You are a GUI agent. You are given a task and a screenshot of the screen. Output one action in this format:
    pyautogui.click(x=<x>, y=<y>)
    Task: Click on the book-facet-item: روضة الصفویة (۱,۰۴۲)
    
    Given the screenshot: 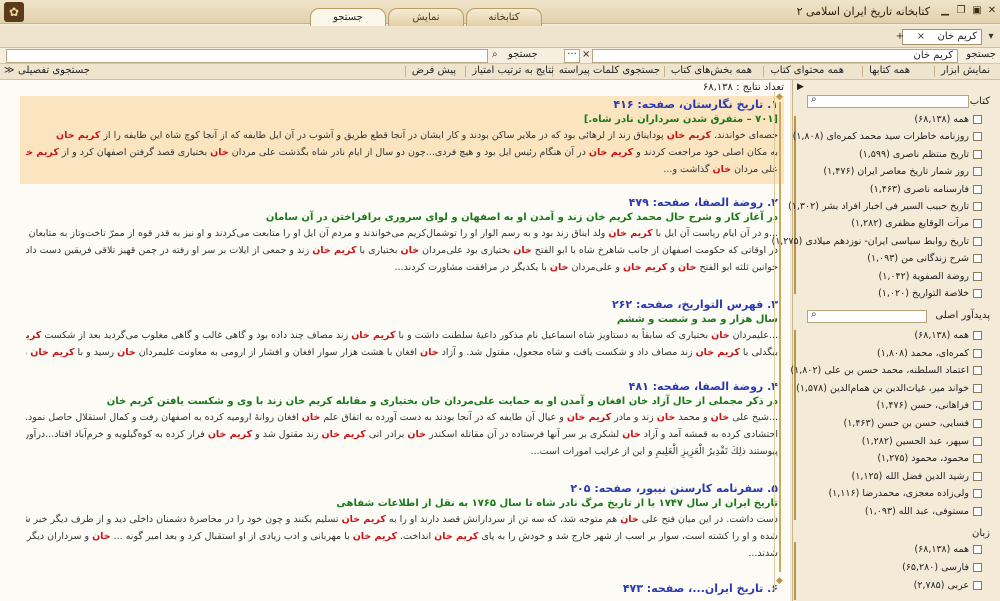 What is the action you would take?
    pyautogui.click(x=930, y=276)
    